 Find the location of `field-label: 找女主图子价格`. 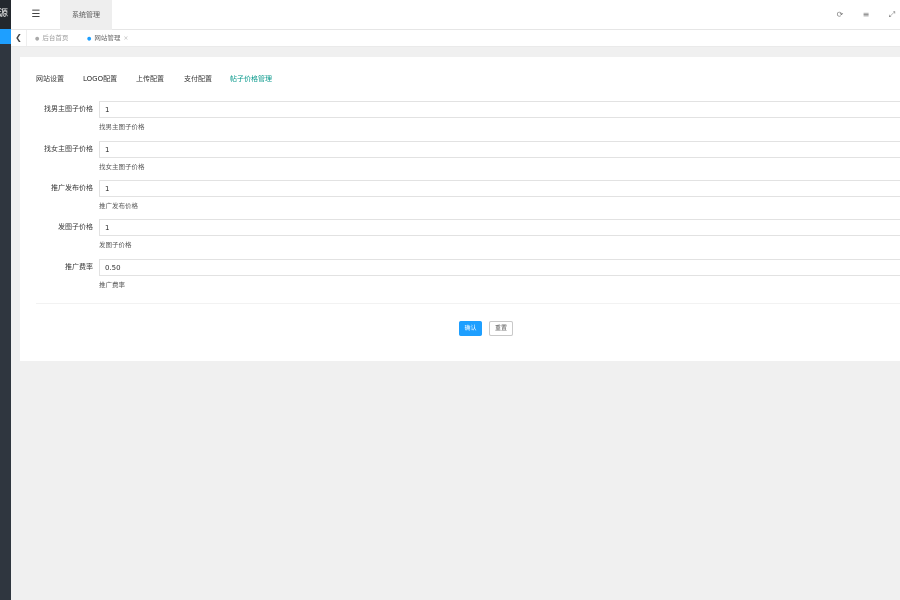

field-label: 找女主图子价格 is located at coordinates (68, 149).